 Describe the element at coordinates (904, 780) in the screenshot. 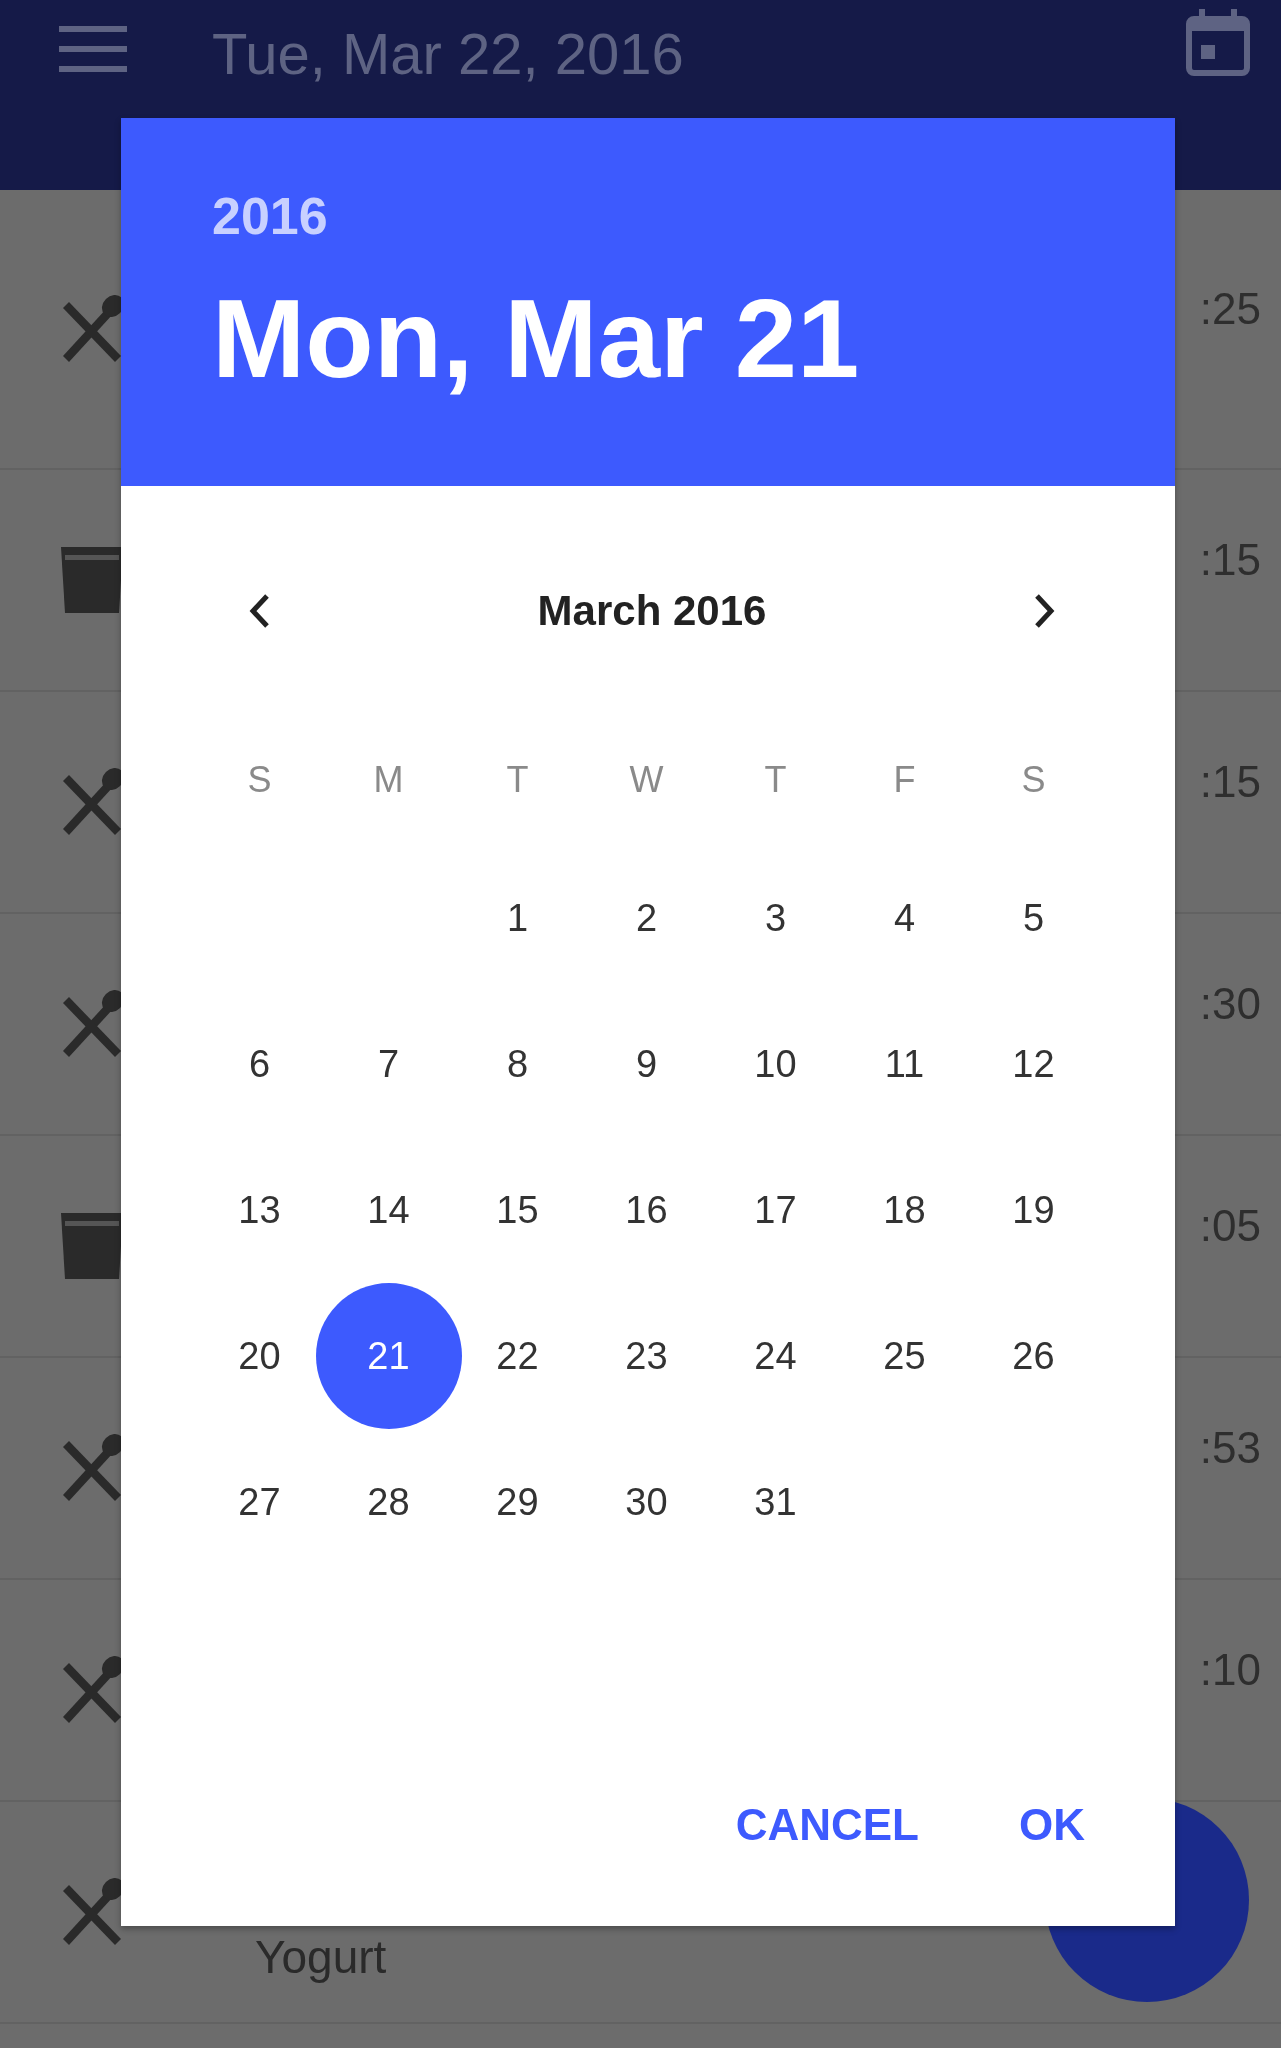

I see `weekday-label: F` at that location.